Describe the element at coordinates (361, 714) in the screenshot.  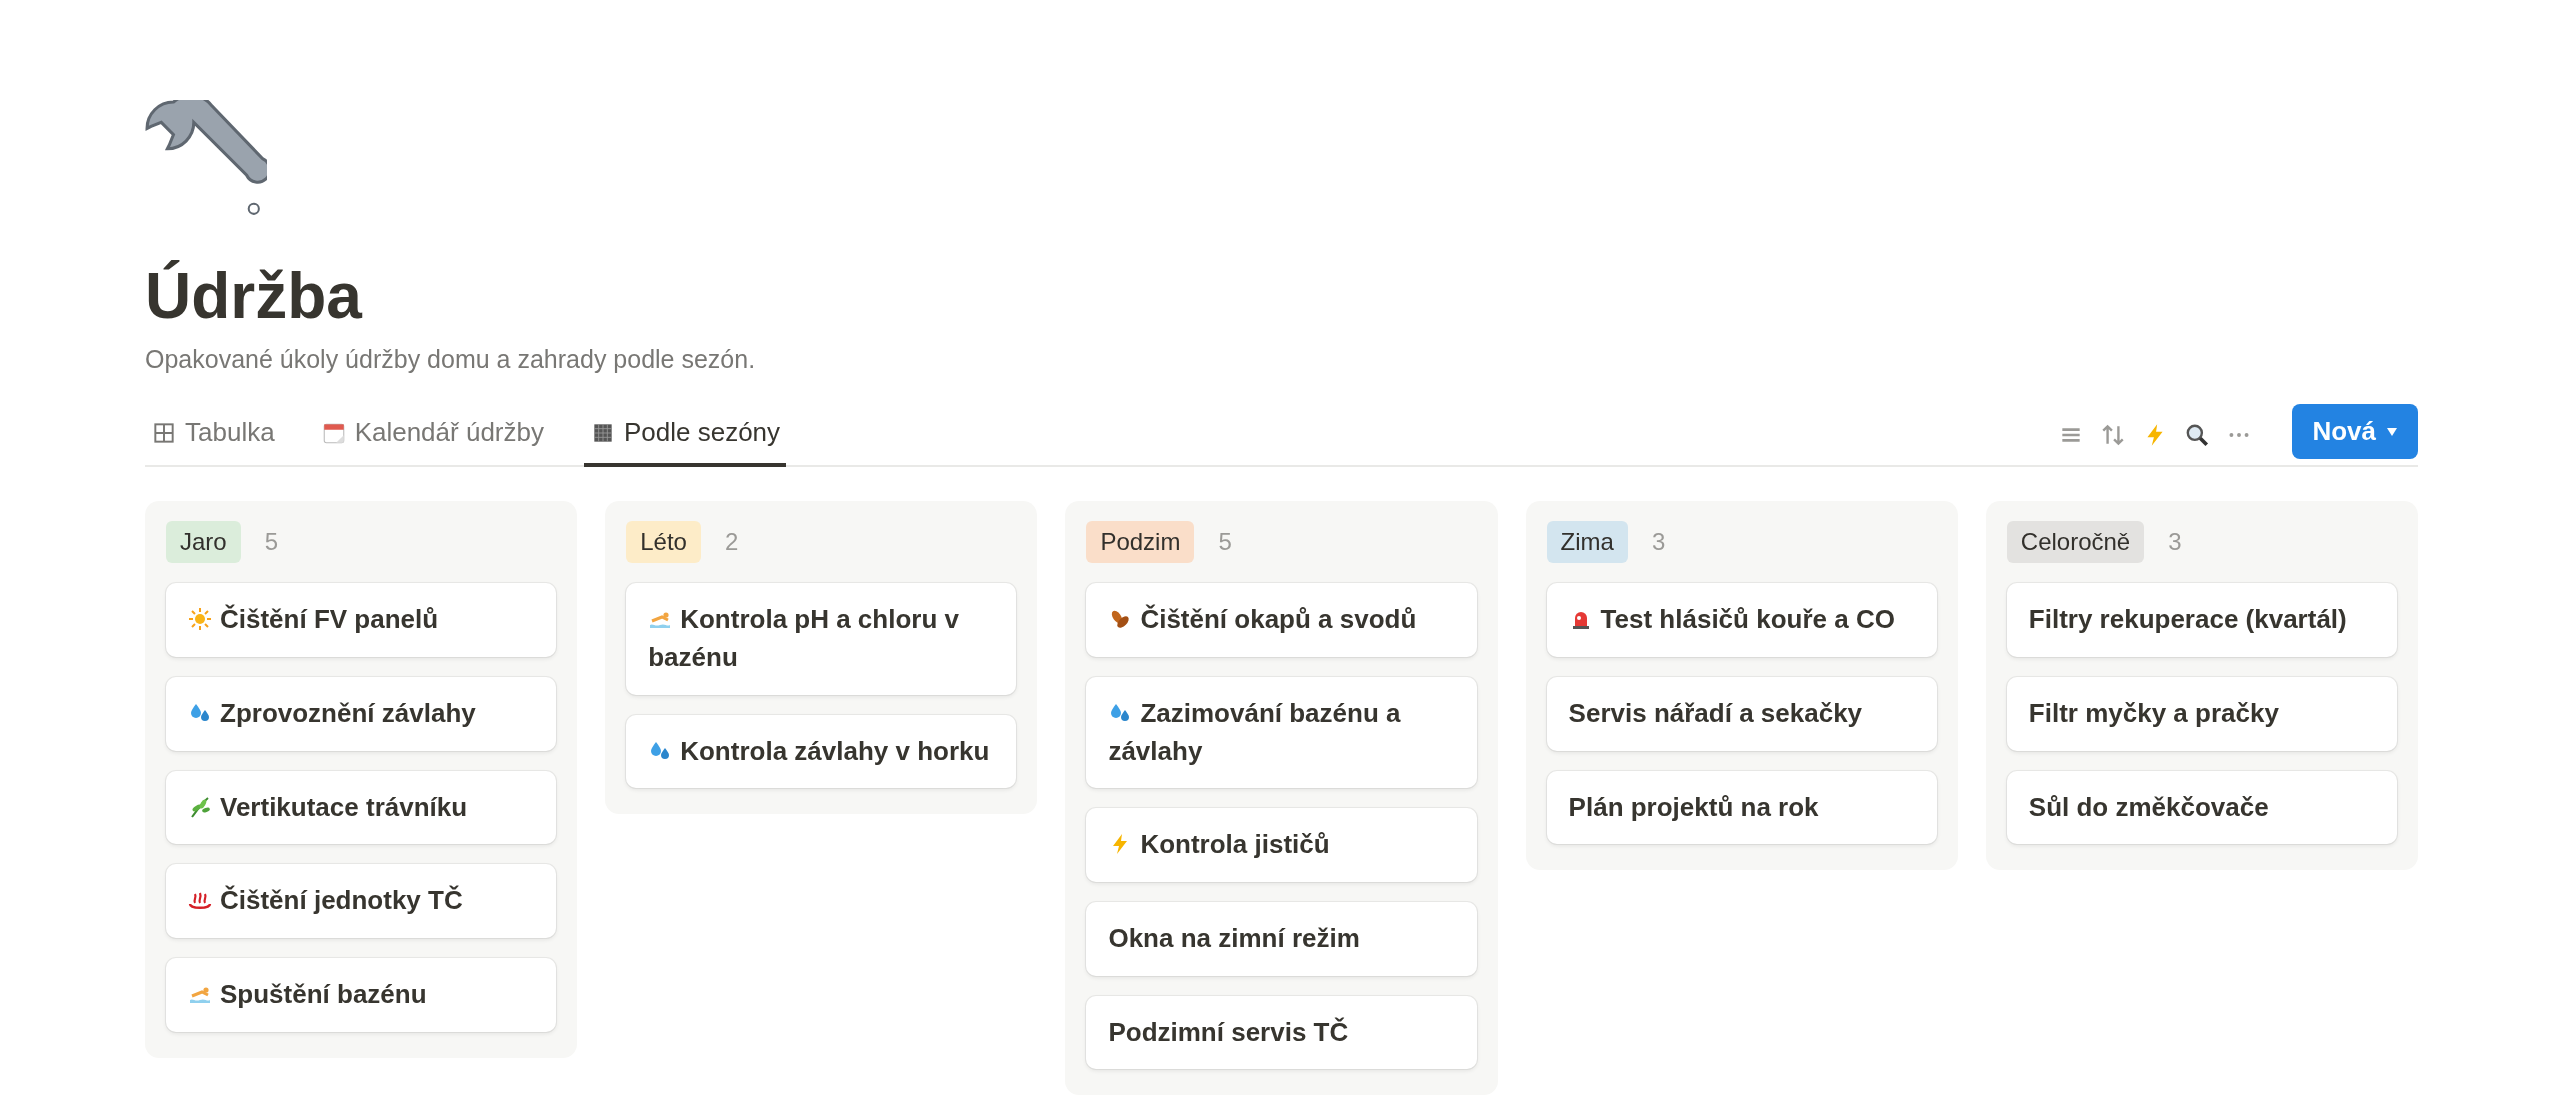
I see `task-card: Zprovoznění závlahy` at that location.